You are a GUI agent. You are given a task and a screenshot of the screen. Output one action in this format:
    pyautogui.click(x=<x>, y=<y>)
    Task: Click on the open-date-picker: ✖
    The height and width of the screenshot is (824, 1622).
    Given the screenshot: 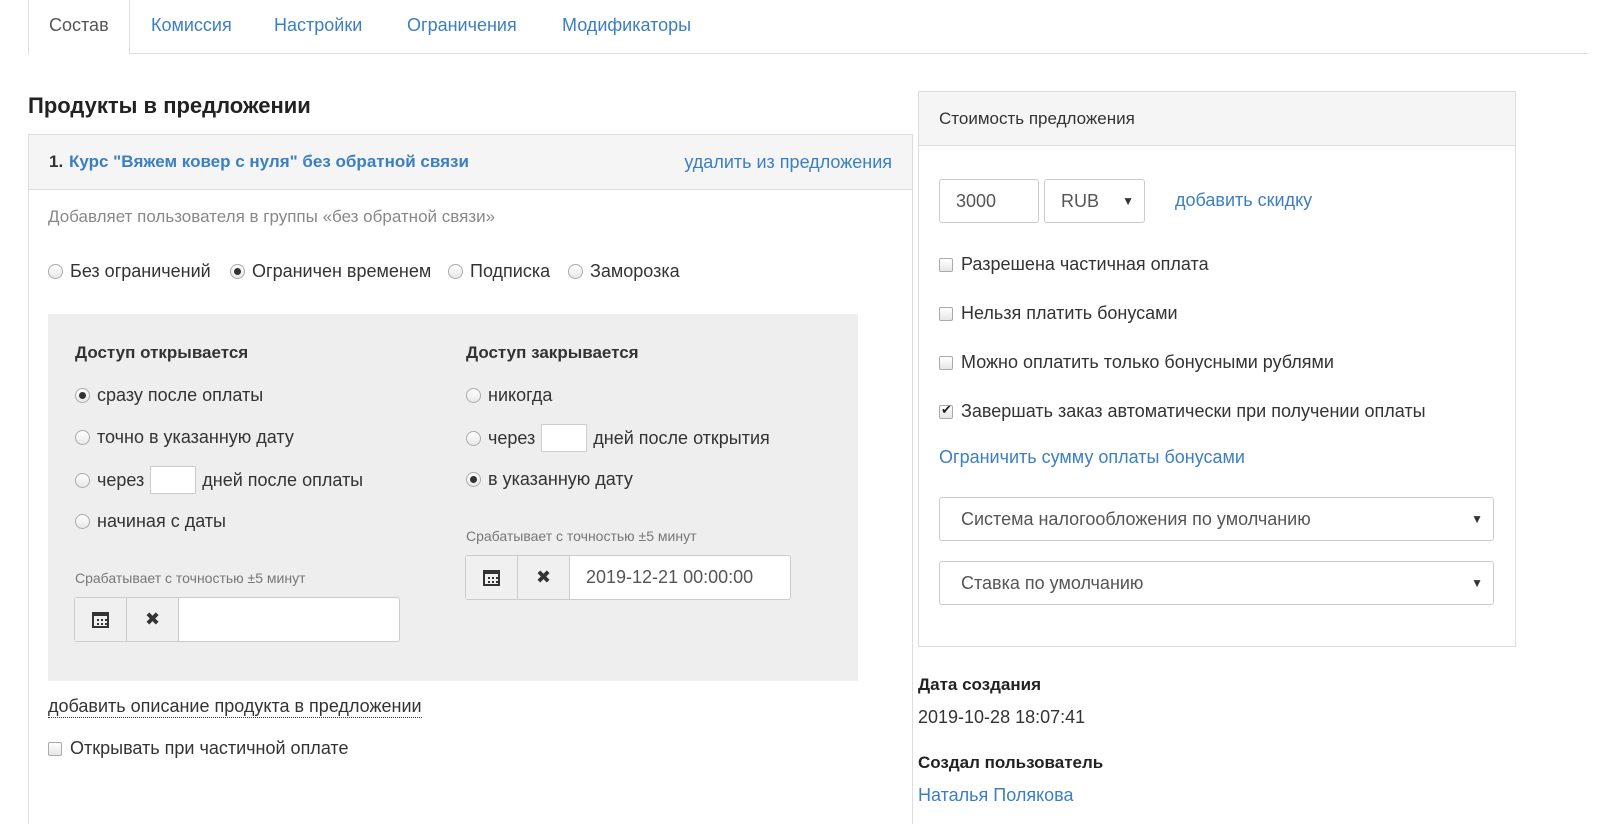 What is the action you would take?
    pyautogui.click(x=237, y=619)
    